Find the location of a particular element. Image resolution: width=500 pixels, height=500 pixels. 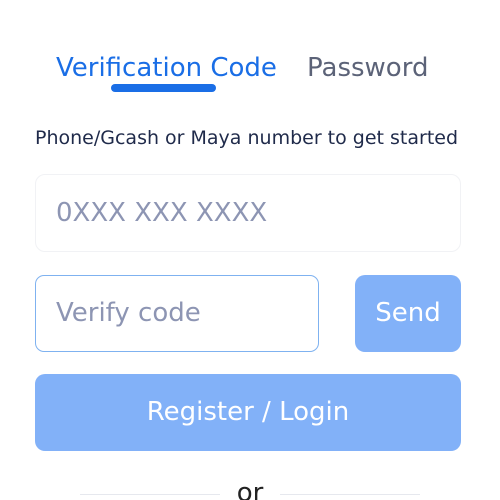

phone-number-input is located at coordinates (251, 213).